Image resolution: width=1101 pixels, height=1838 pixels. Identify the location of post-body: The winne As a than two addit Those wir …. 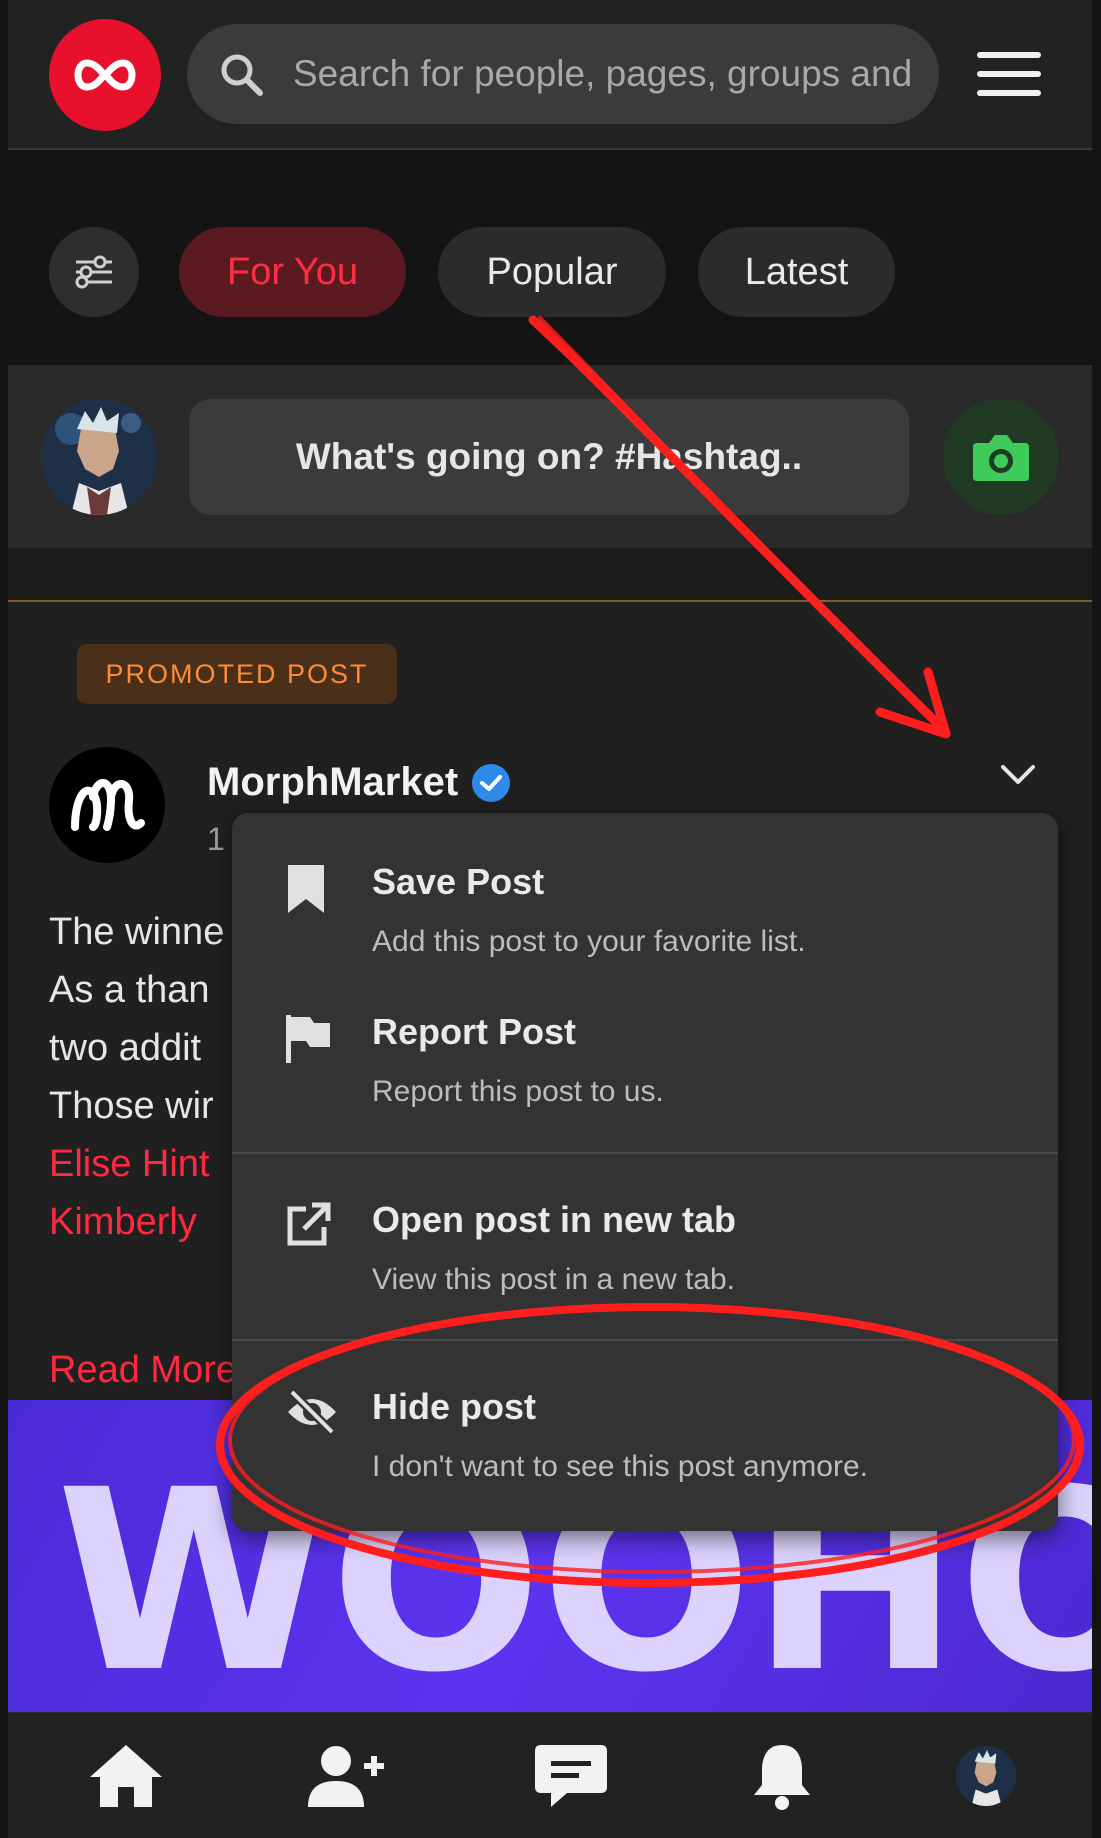
(136, 1077).